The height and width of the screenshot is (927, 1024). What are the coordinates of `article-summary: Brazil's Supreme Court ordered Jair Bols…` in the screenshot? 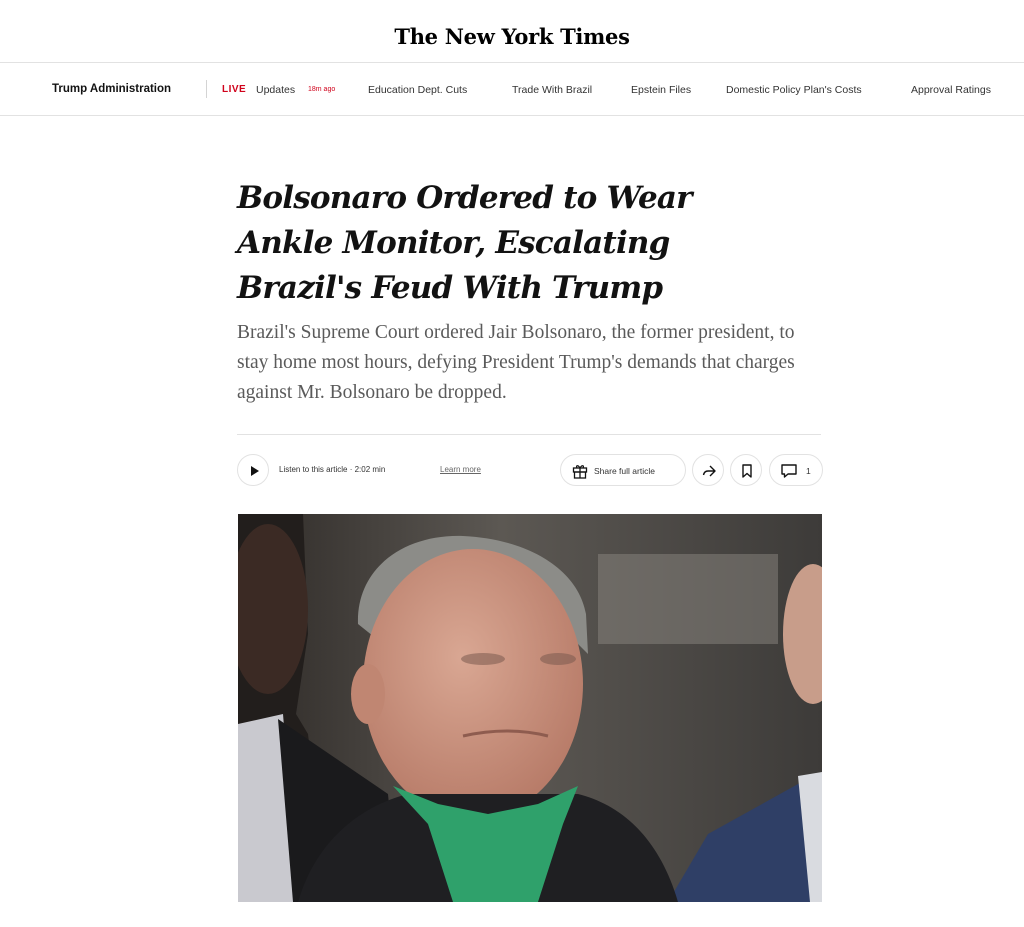 It's located at (516, 362).